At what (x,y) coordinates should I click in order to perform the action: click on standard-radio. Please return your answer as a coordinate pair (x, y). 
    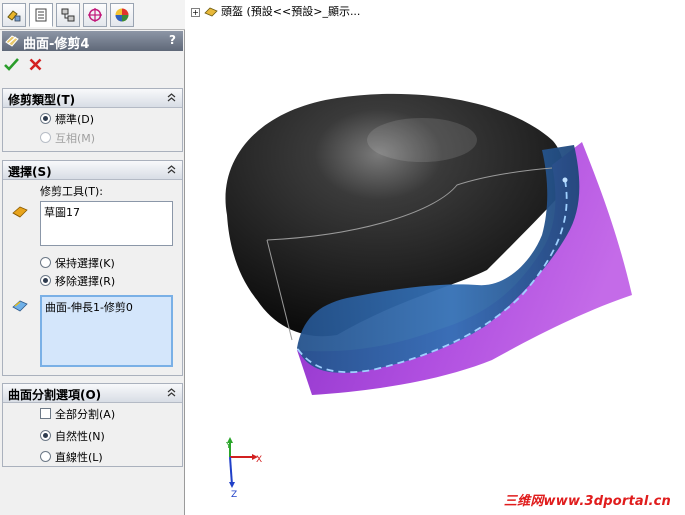
    Looking at the image, I should click on (45, 118).